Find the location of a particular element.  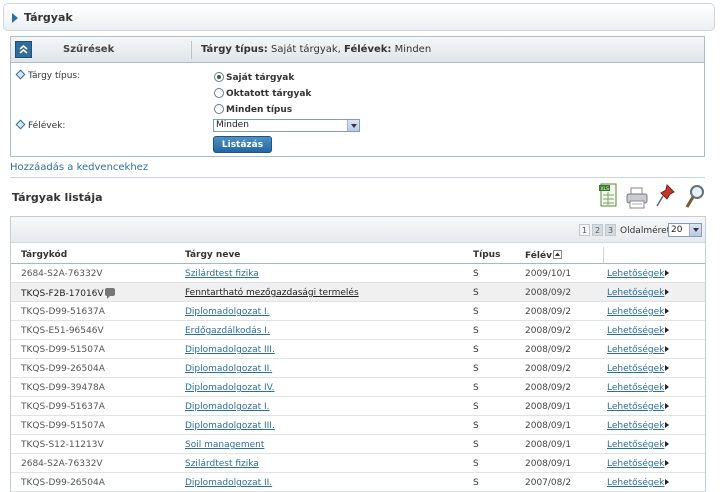

print-icon is located at coordinates (637, 197).